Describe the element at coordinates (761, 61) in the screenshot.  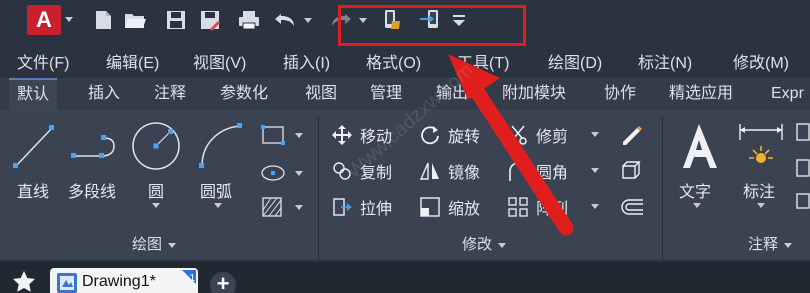
I see `menu-modify: 修改(M)` at that location.